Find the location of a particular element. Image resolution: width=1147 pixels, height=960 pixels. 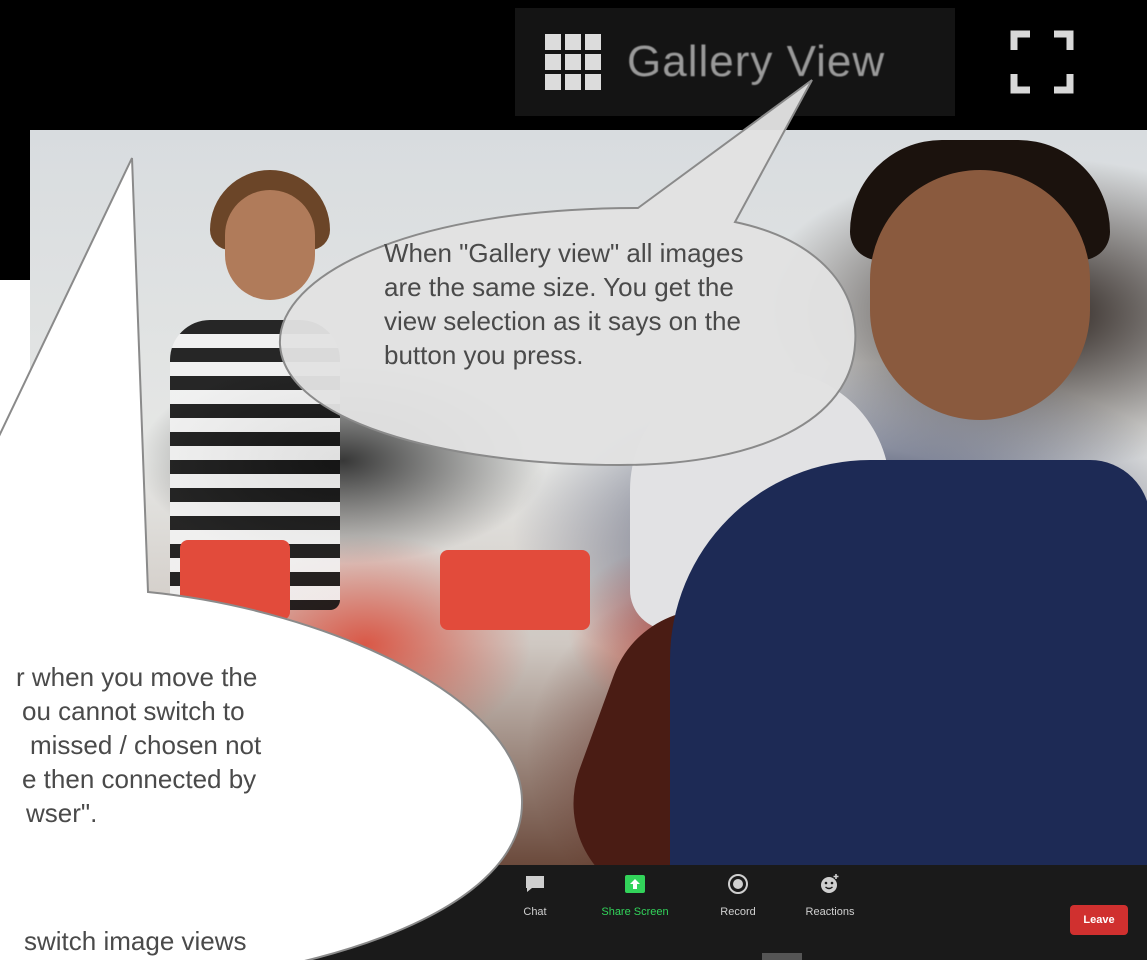

left-callout-line: r when you move the is located at coordinates (137, 677).